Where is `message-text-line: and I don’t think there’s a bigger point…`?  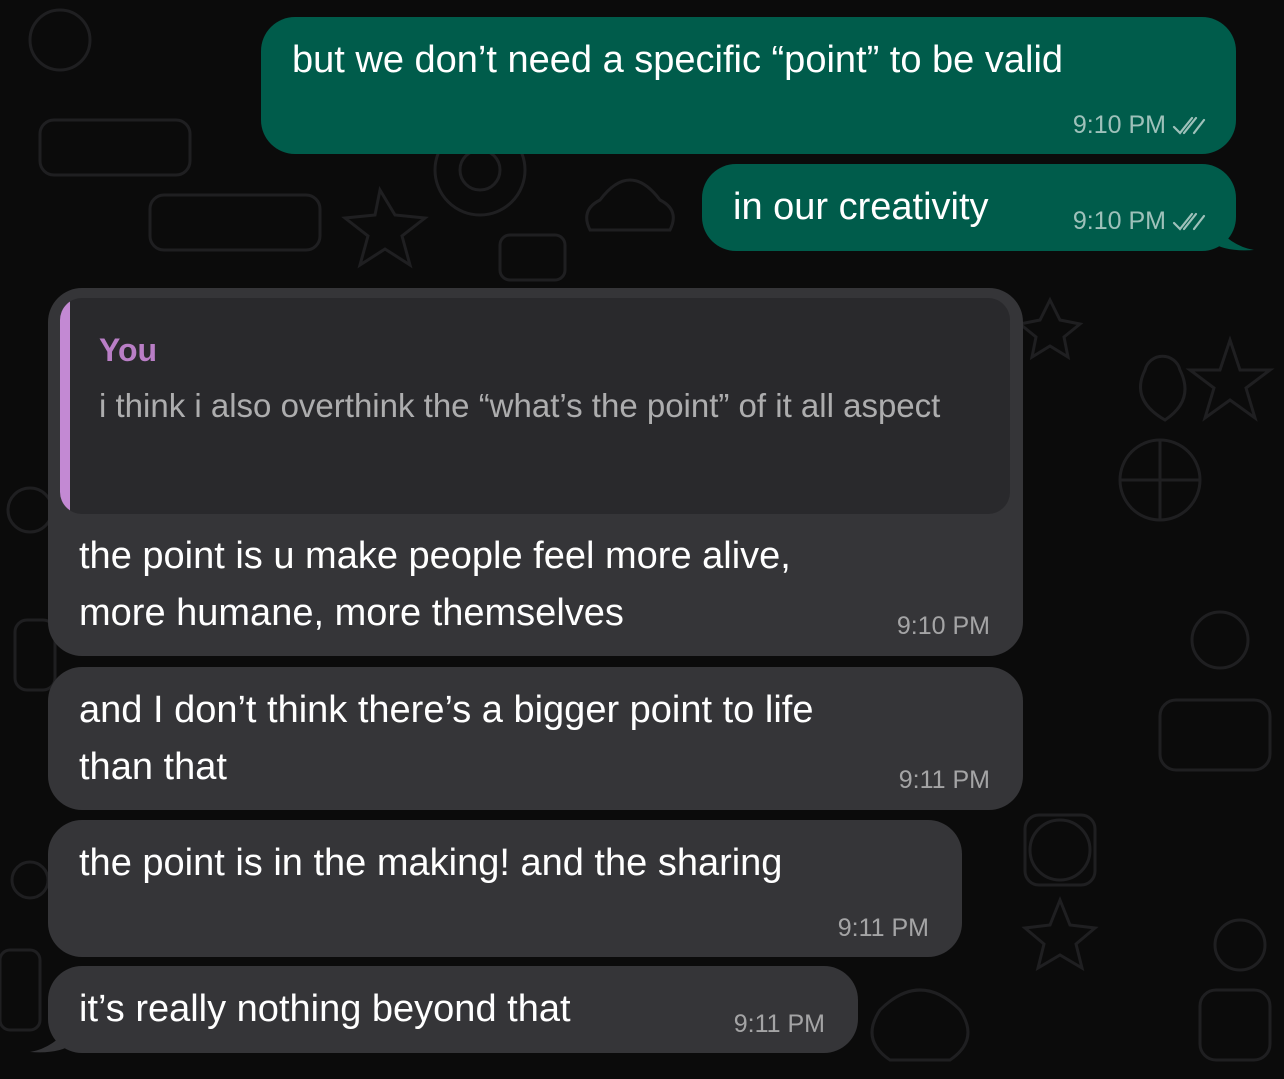 message-text-line: and I don’t think there’s a bigger point… is located at coordinates (446, 710).